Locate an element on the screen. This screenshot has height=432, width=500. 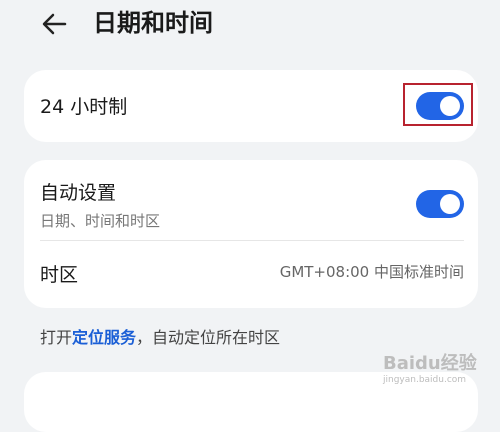
toggle-knob is located at coordinates (450, 204).